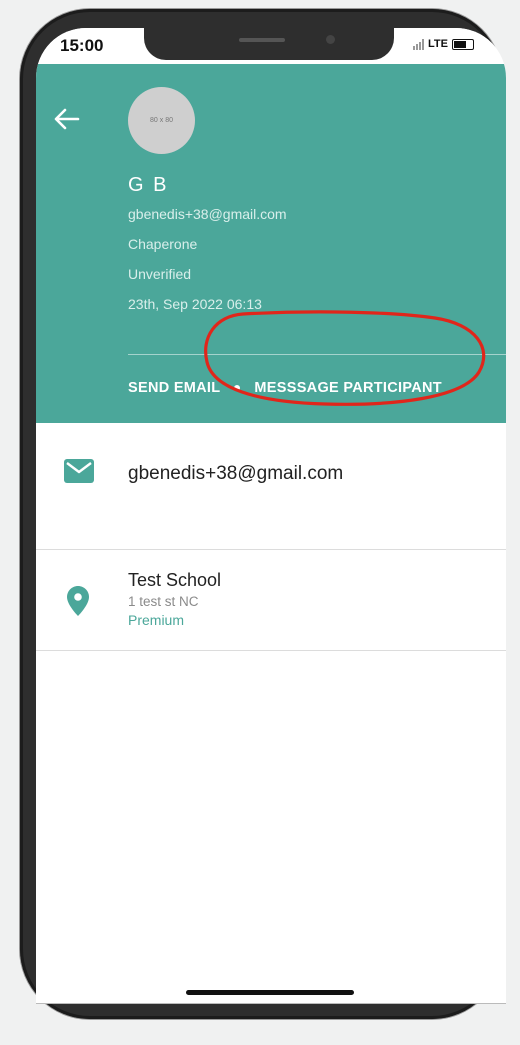 This screenshot has width=520, height=1045. I want to click on header-divider, so click(317, 354).